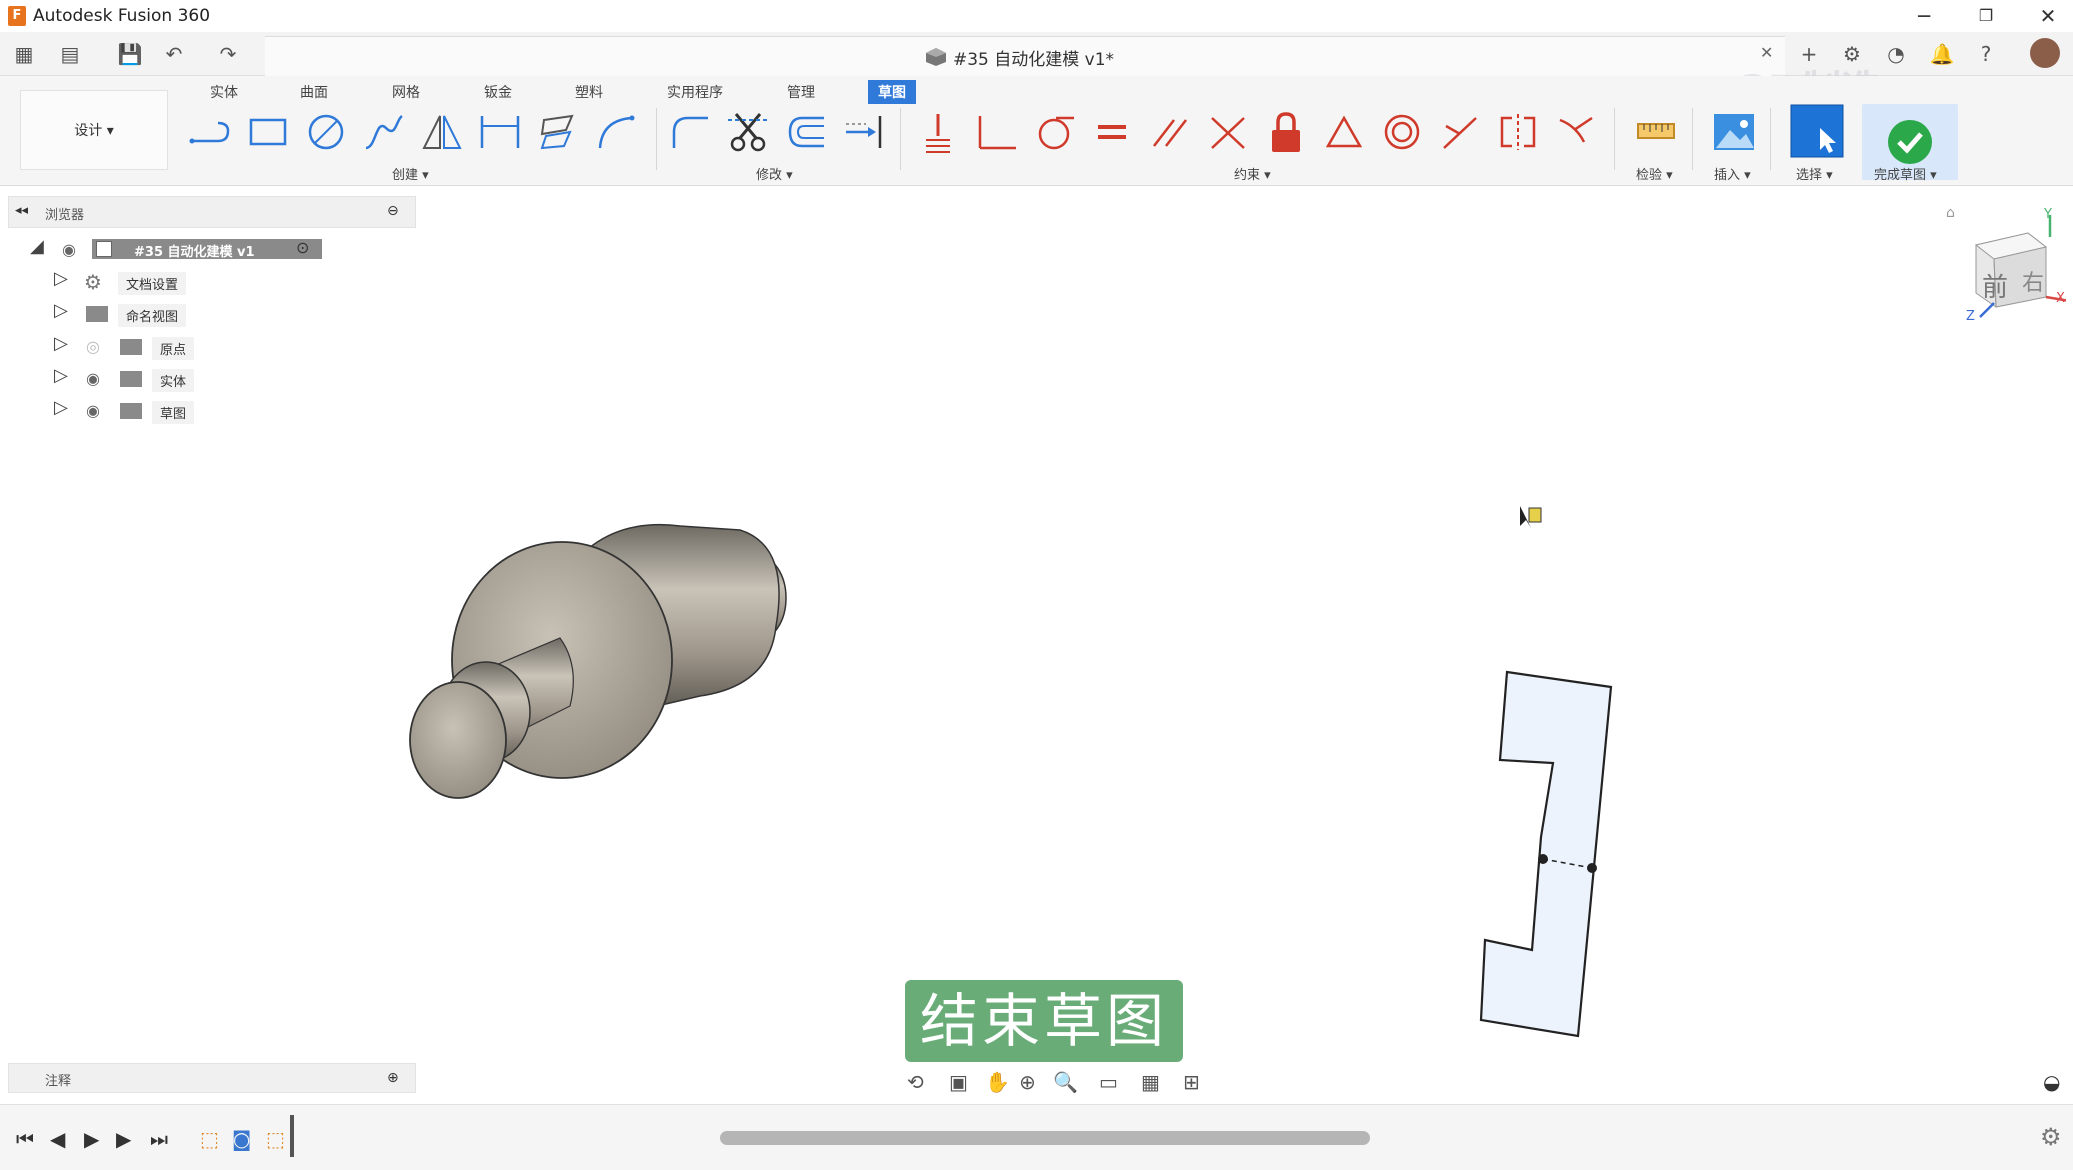 This screenshot has height=1170, width=2073. I want to click on go-to-end-icon: ⏭, so click(159, 1139).